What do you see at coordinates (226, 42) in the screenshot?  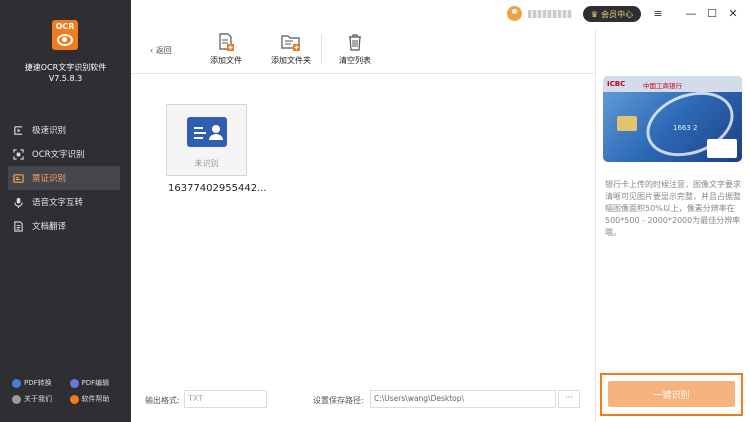 I see `add-file-icon` at bounding box center [226, 42].